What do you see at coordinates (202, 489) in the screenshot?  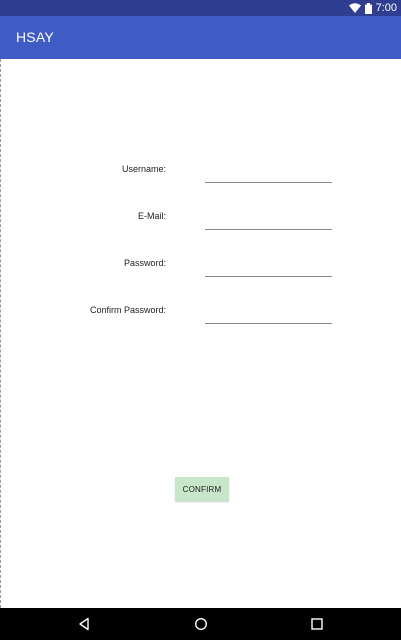 I see `confirm-button: CONFIRM` at bounding box center [202, 489].